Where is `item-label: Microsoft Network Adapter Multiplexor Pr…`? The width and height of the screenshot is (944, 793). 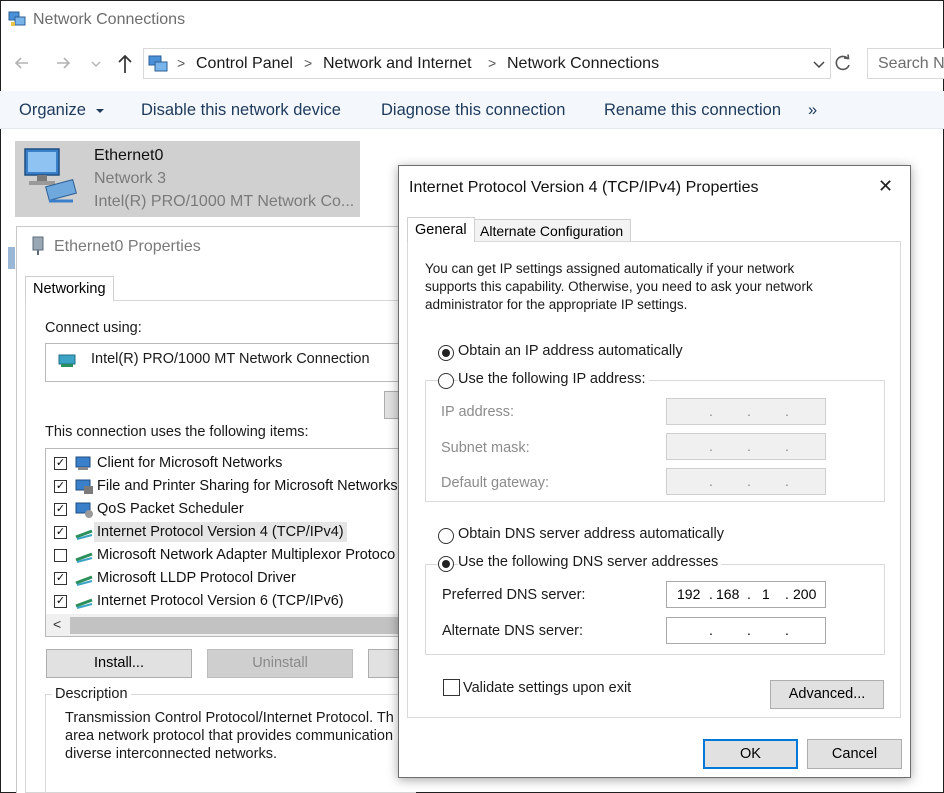 item-label: Microsoft Network Adapter Multiplexor Pr… is located at coordinates (246, 555).